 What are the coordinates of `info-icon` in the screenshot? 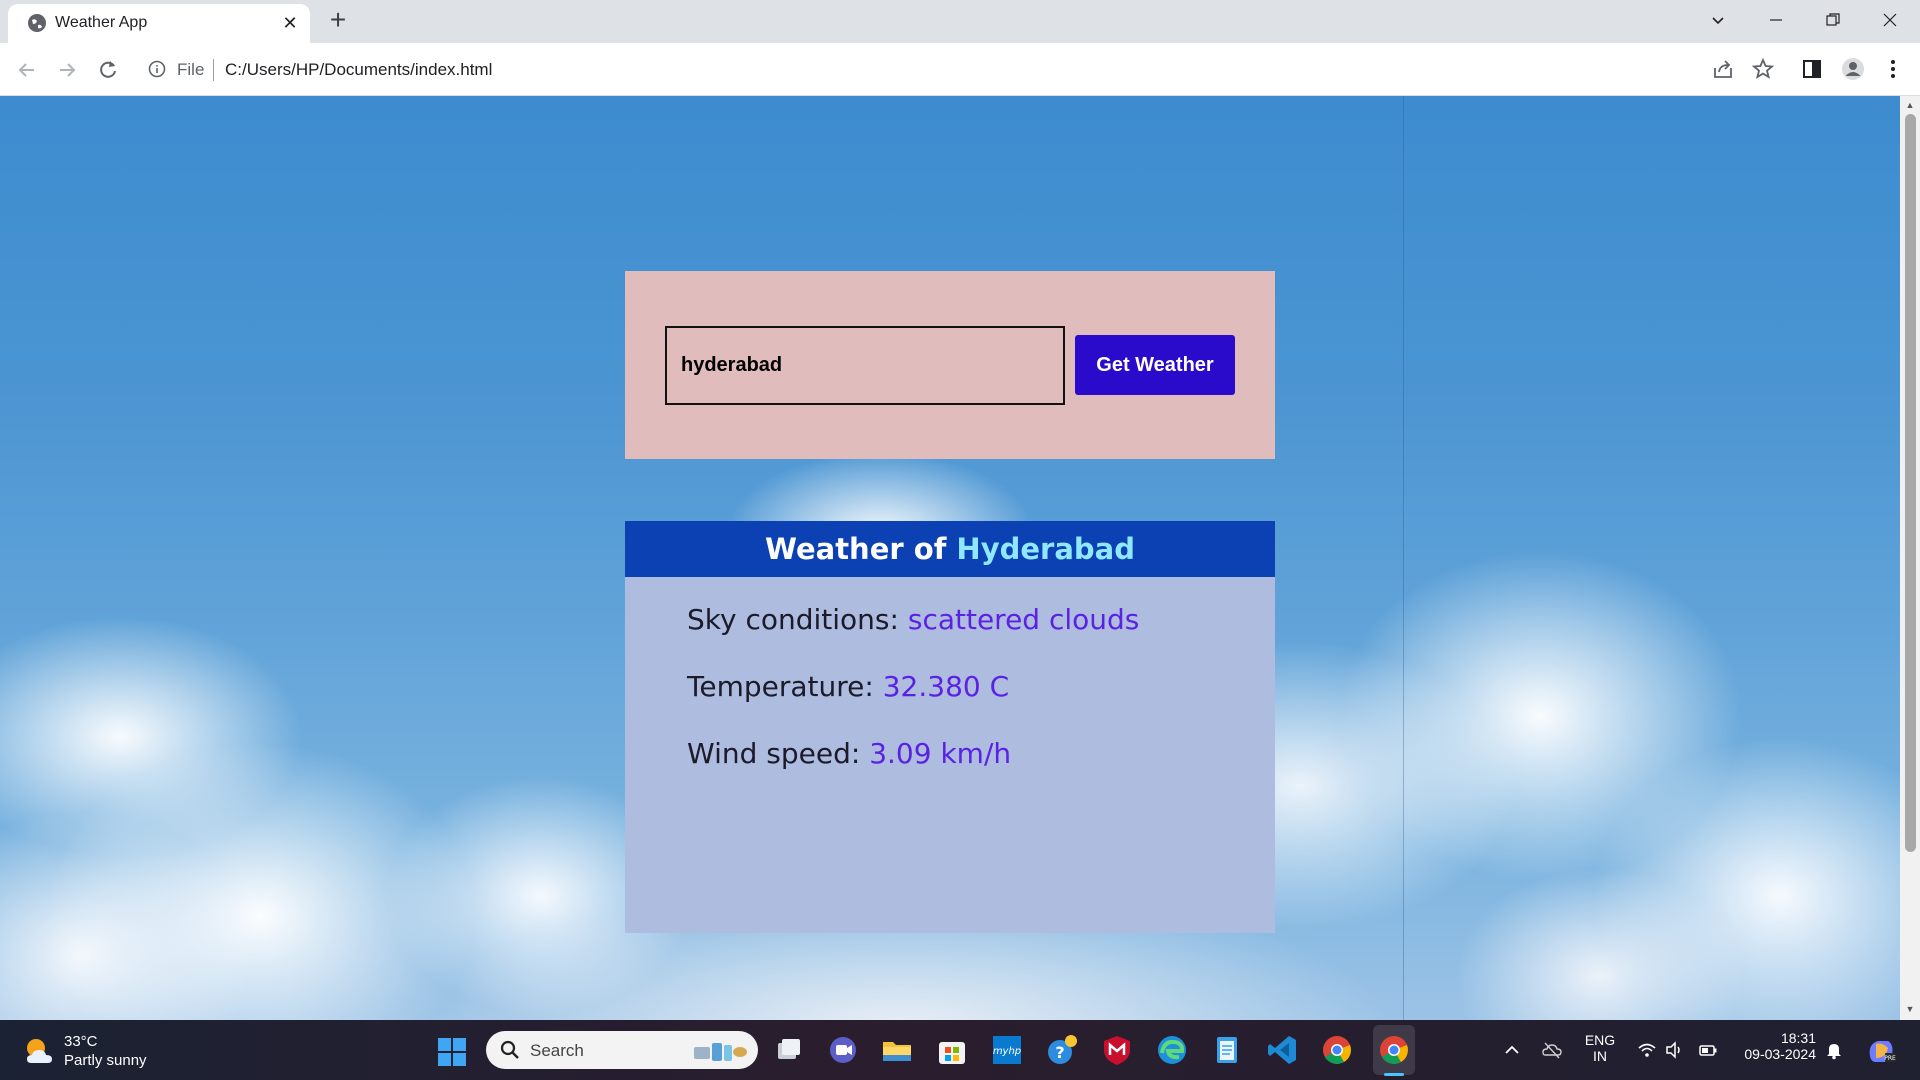 It's located at (157, 69).